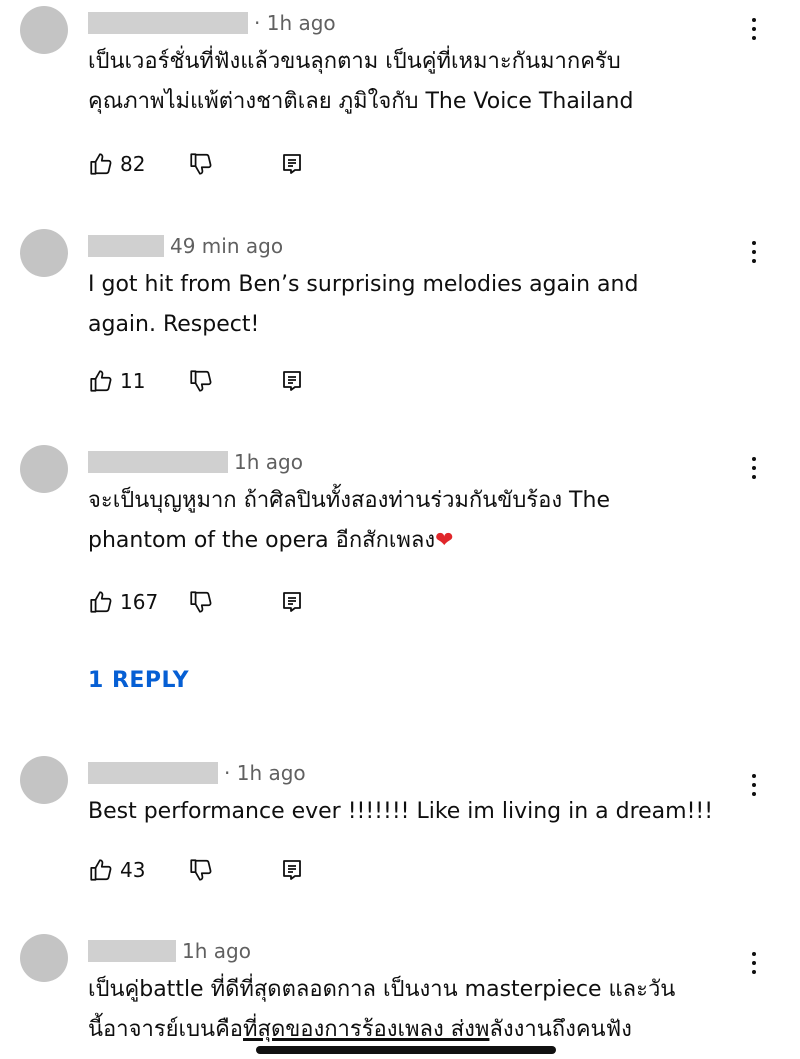 This screenshot has width=800, height=1059. Describe the element at coordinates (138, 680) in the screenshot. I see `view-replies-link: 1 REPLY` at that location.